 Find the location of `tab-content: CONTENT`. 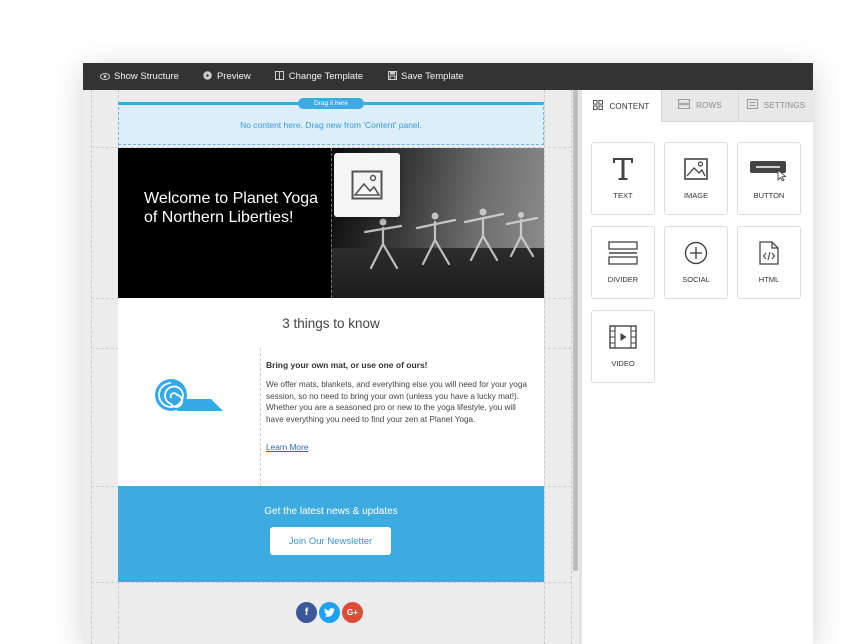

tab-content: CONTENT is located at coordinates (621, 106).